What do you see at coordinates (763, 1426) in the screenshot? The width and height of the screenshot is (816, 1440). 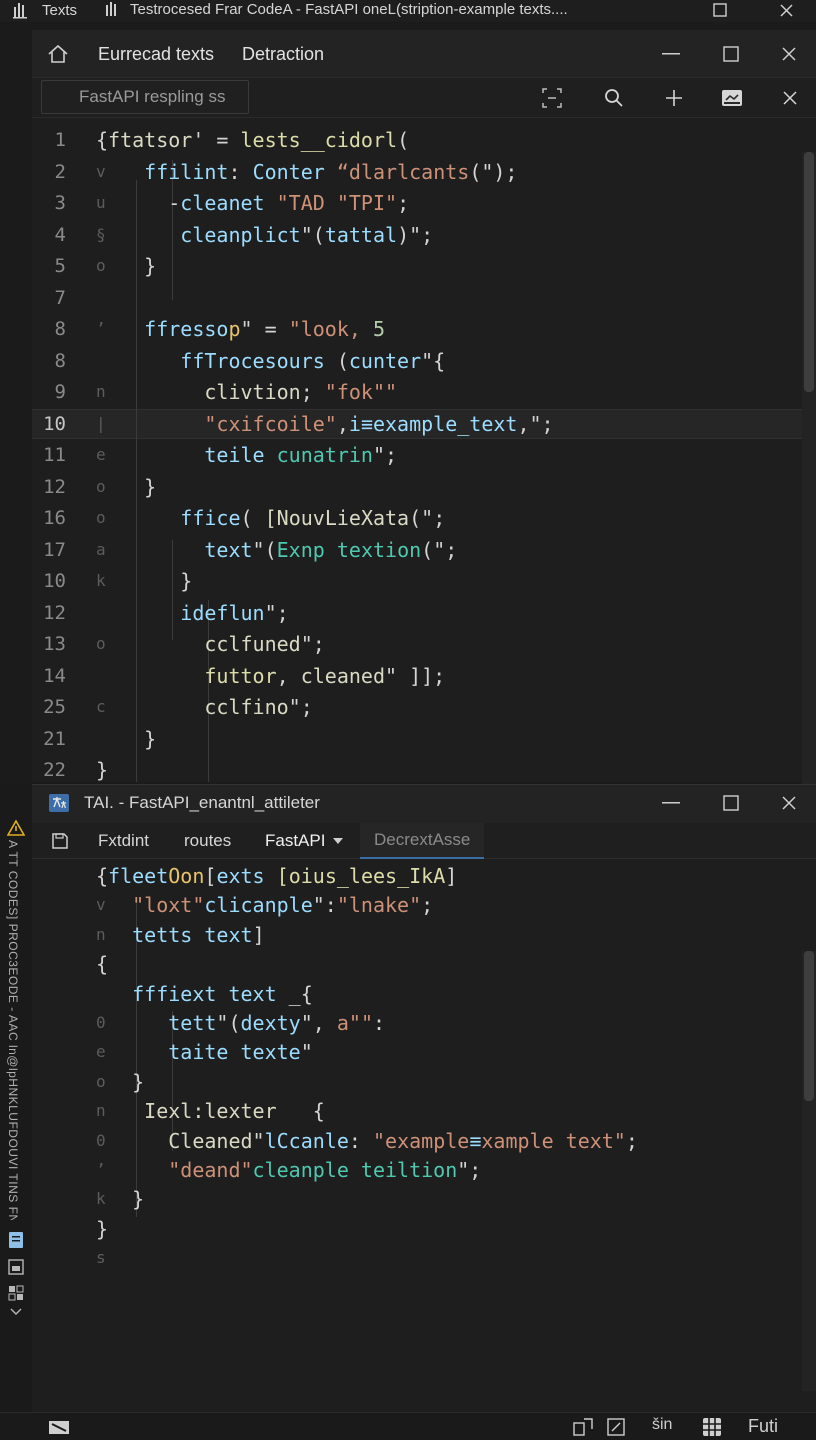 I see `status-item: Futi` at bounding box center [763, 1426].